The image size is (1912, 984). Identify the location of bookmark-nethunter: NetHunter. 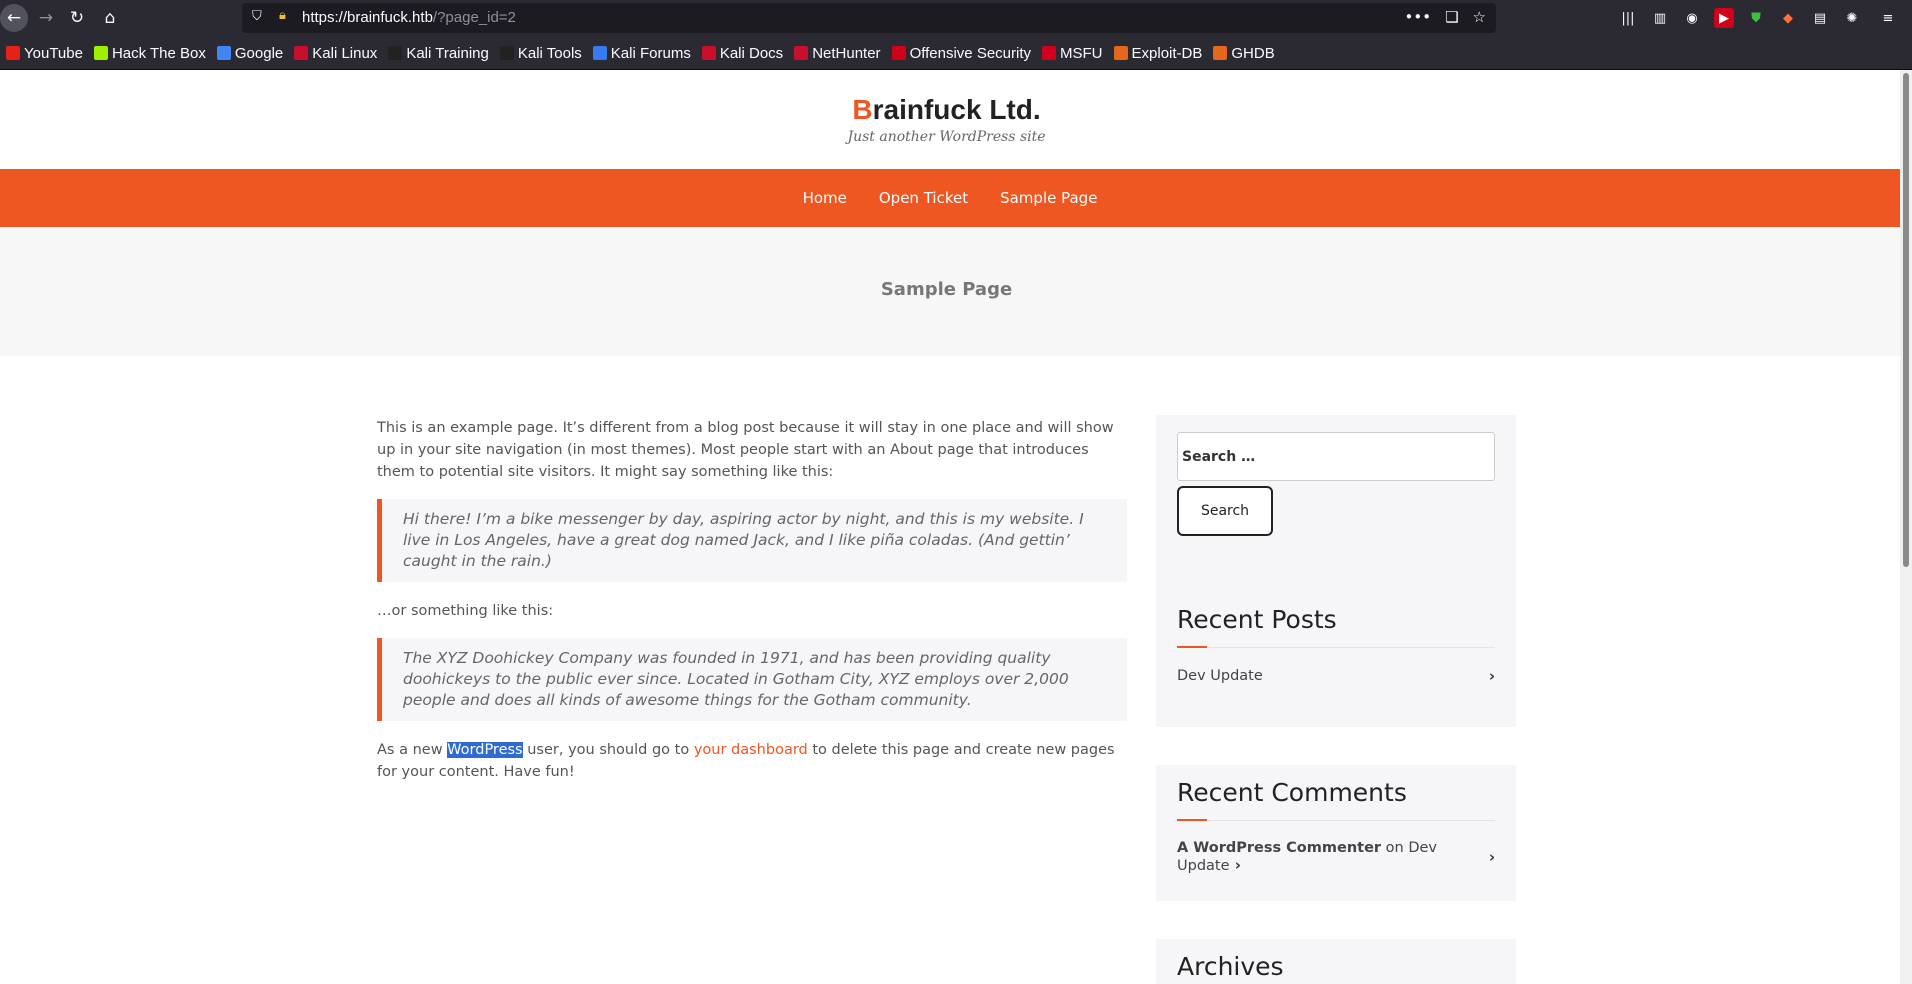
(837, 53).